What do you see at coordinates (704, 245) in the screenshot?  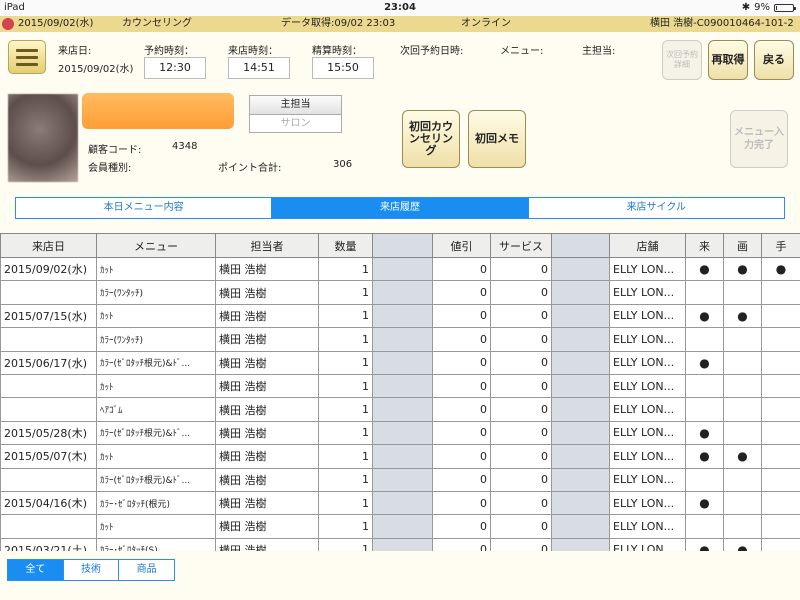 I see `column-header: 来` at bounding box center [704, 245].